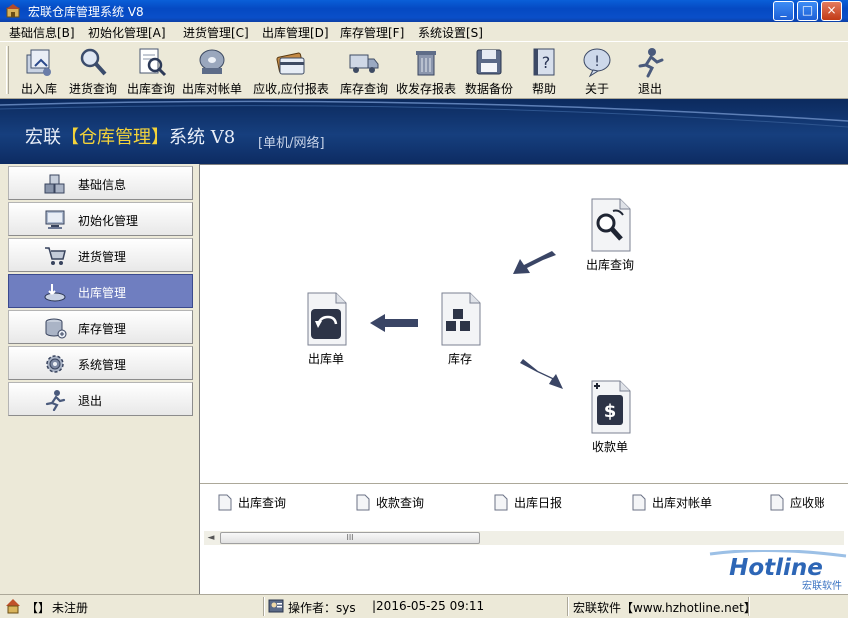  Describe the element at coordinates (127, 32) in the screenshot. I see `menu-init-management: 初始化管理[A]` at that location.